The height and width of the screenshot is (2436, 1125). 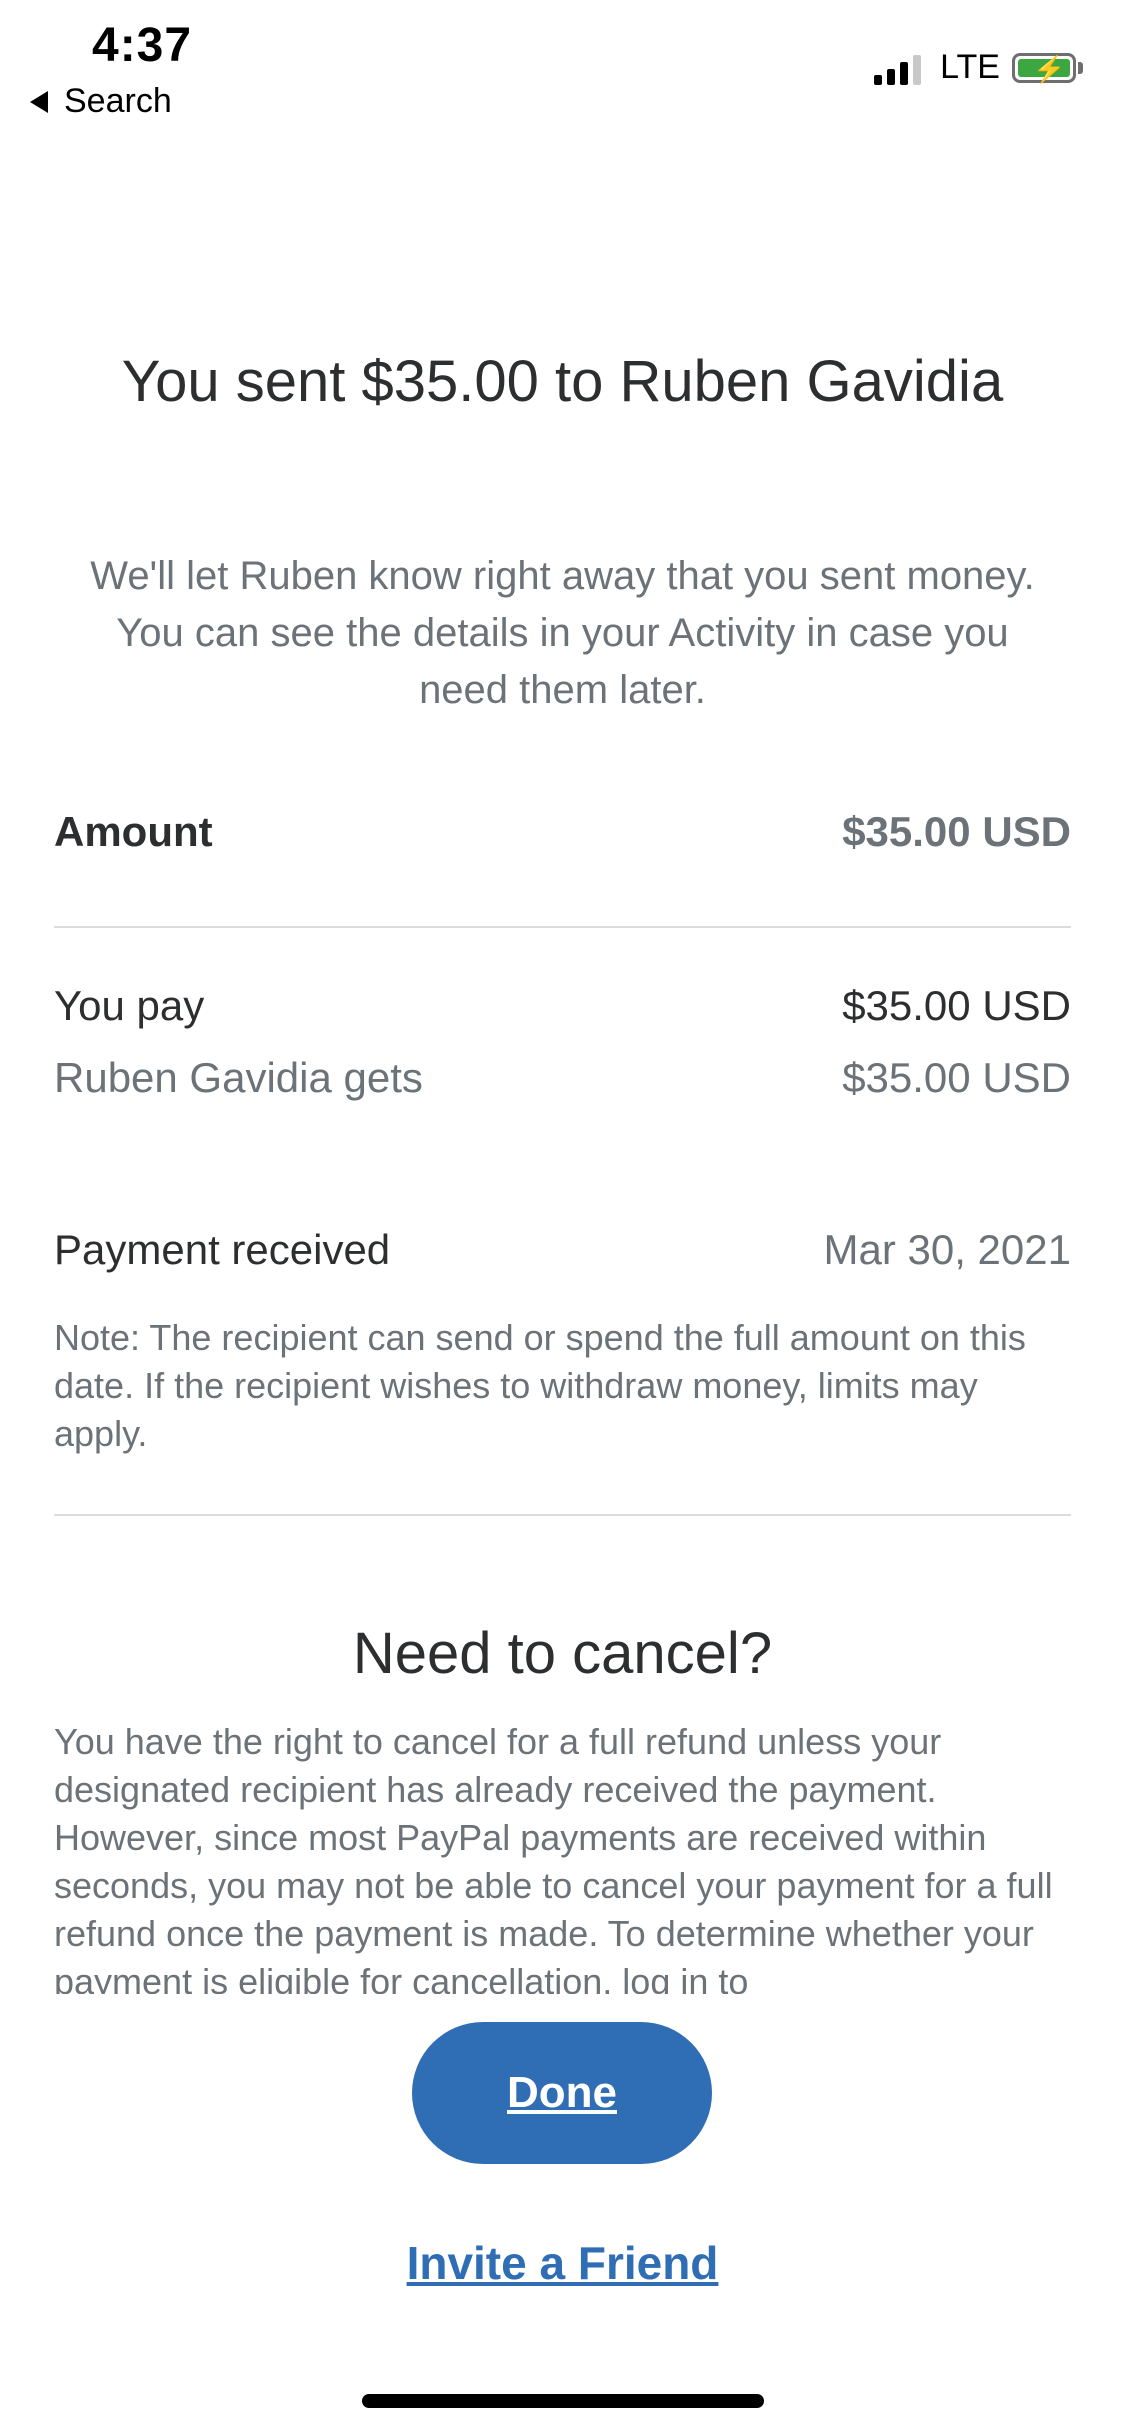 What do you see at coordinates (947, 1249) in the screenshot?
I see `payment-received-date: Mar 30, 2021` at bounding box center [947, 1249].